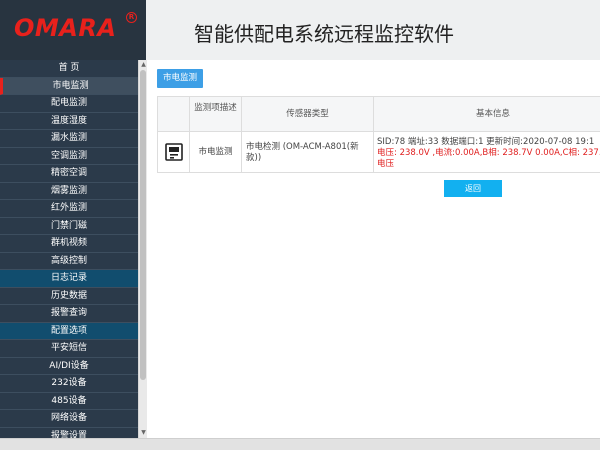 The width and height of the screenshot is (600, 450). I want to click on sidebar-item-11: 高级控制, so click(69, 261).